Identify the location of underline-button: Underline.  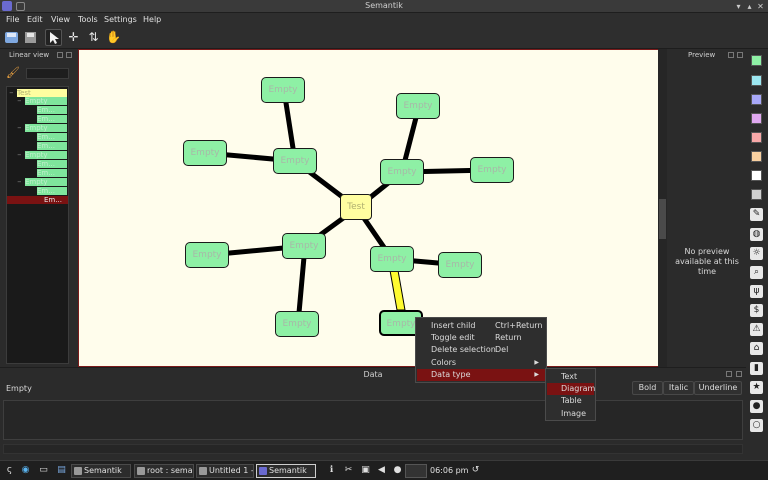
(718, 388).